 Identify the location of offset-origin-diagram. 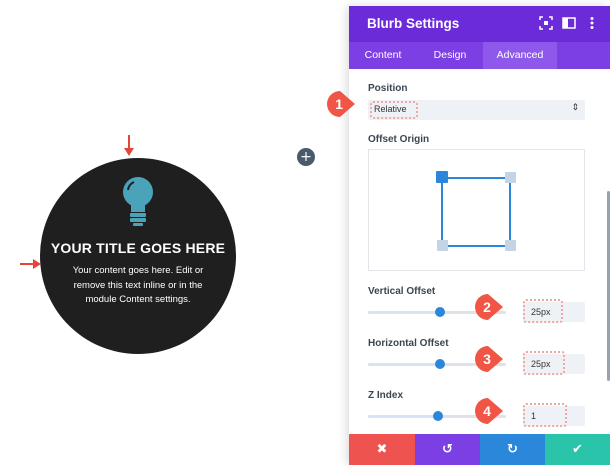
(476, 211).